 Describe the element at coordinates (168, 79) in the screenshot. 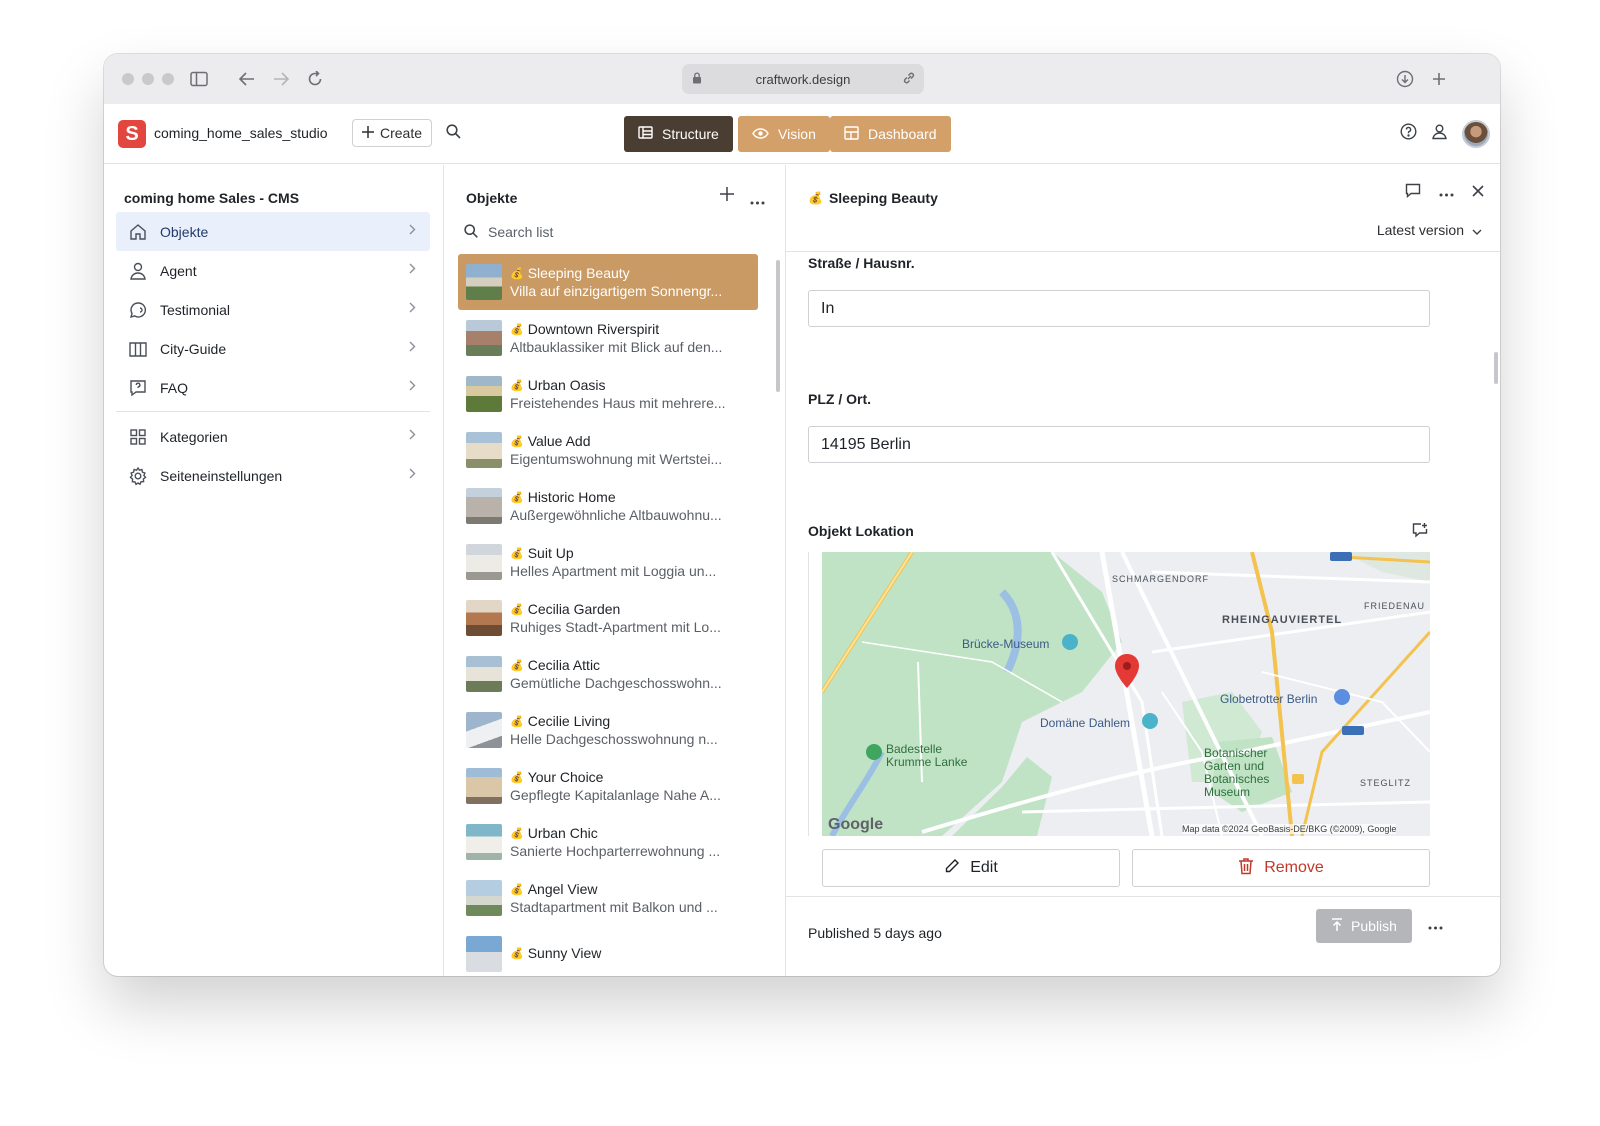

I see `zoom-window-button` at that location.